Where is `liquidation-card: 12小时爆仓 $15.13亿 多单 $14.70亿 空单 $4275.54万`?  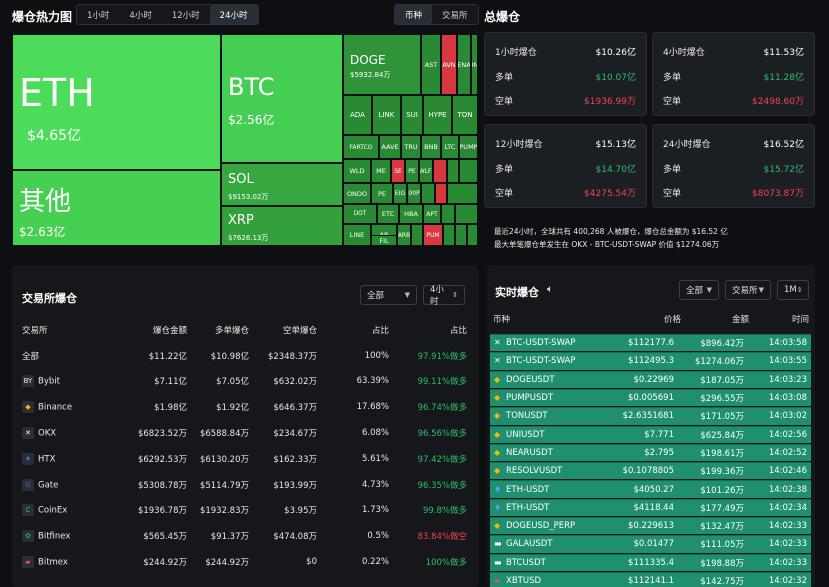
liquidation-card: 12小时爆仓 $15.13亿 多单 $14.70亿 空单 $4275.54万 is located at coordinates (565, 166).